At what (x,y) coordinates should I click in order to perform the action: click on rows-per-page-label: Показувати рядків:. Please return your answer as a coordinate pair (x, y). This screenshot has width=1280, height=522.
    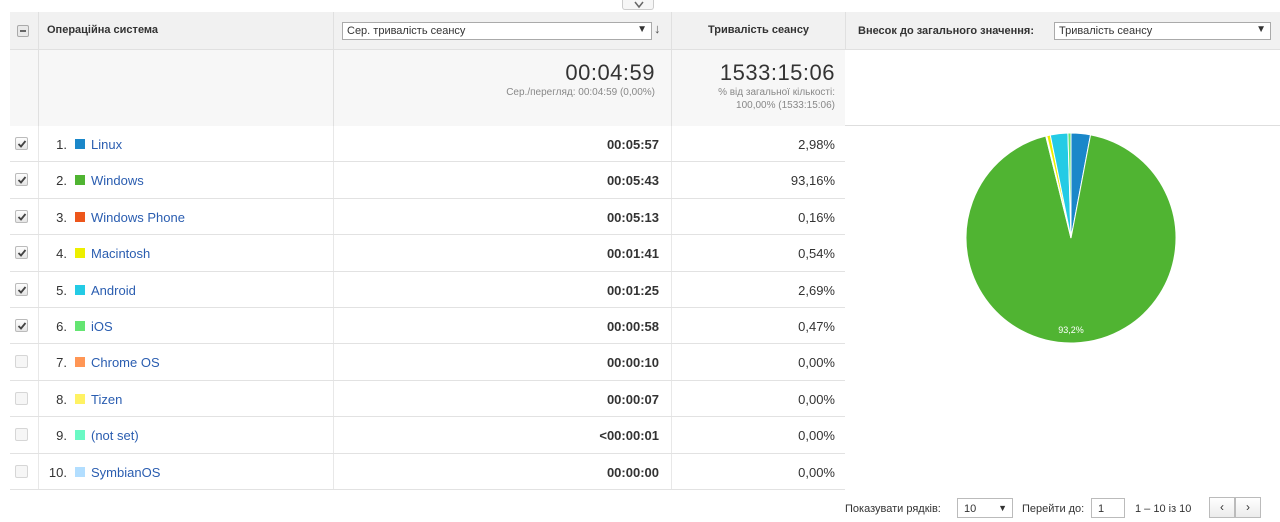
    Looking at the image, I should click on (893, 509).